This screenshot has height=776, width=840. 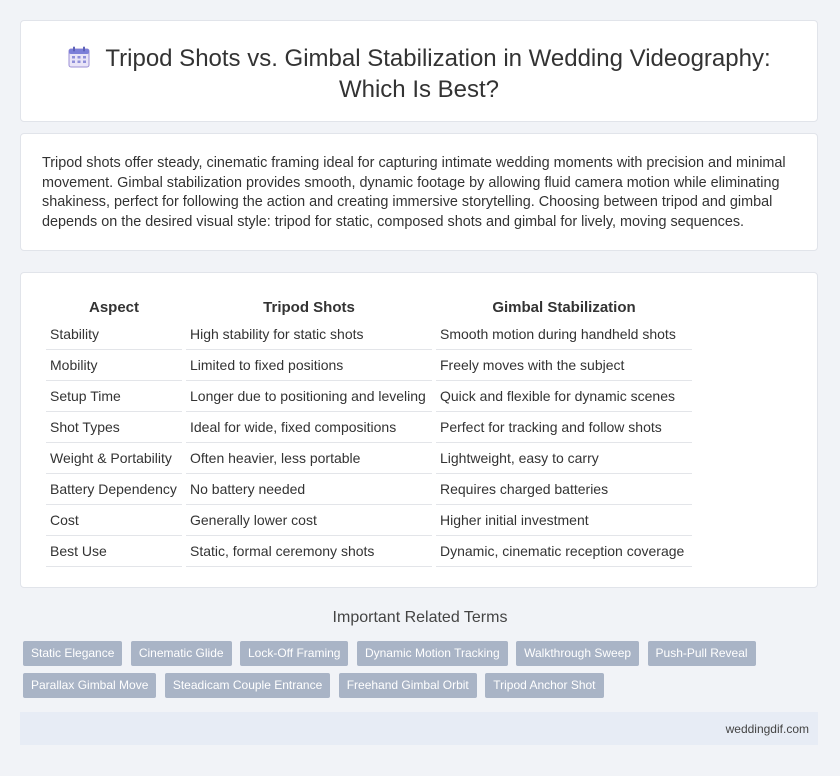 I want to click on cell-tripod: Static, formal ceremony shots, so click(x=309, y=551).